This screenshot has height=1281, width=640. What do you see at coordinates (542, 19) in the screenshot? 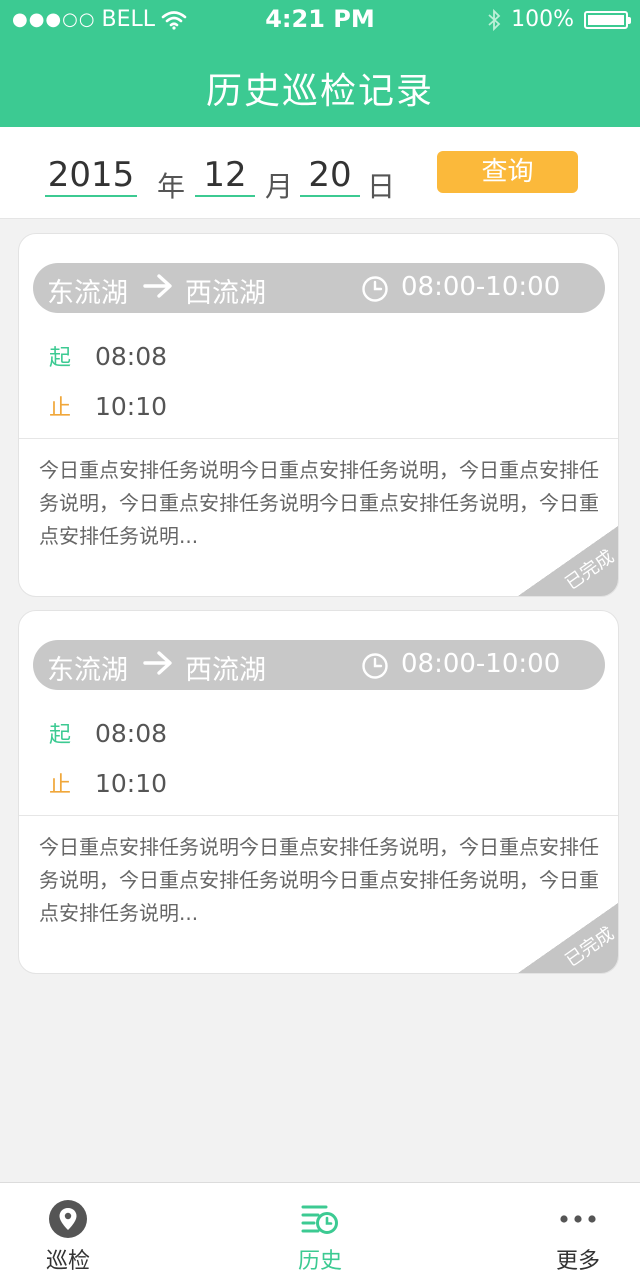
I see `battery-percent: 100%` at bounding box center [542, 19].